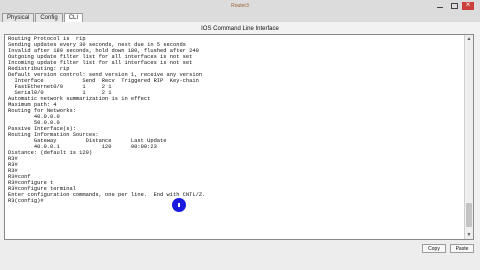 Image resolution: width=480 pixels, height=270 pixels. What do you see at coordinates (440, 6) in the screenshot?
I see `minimize-icon` at bounding box center [440, 6].